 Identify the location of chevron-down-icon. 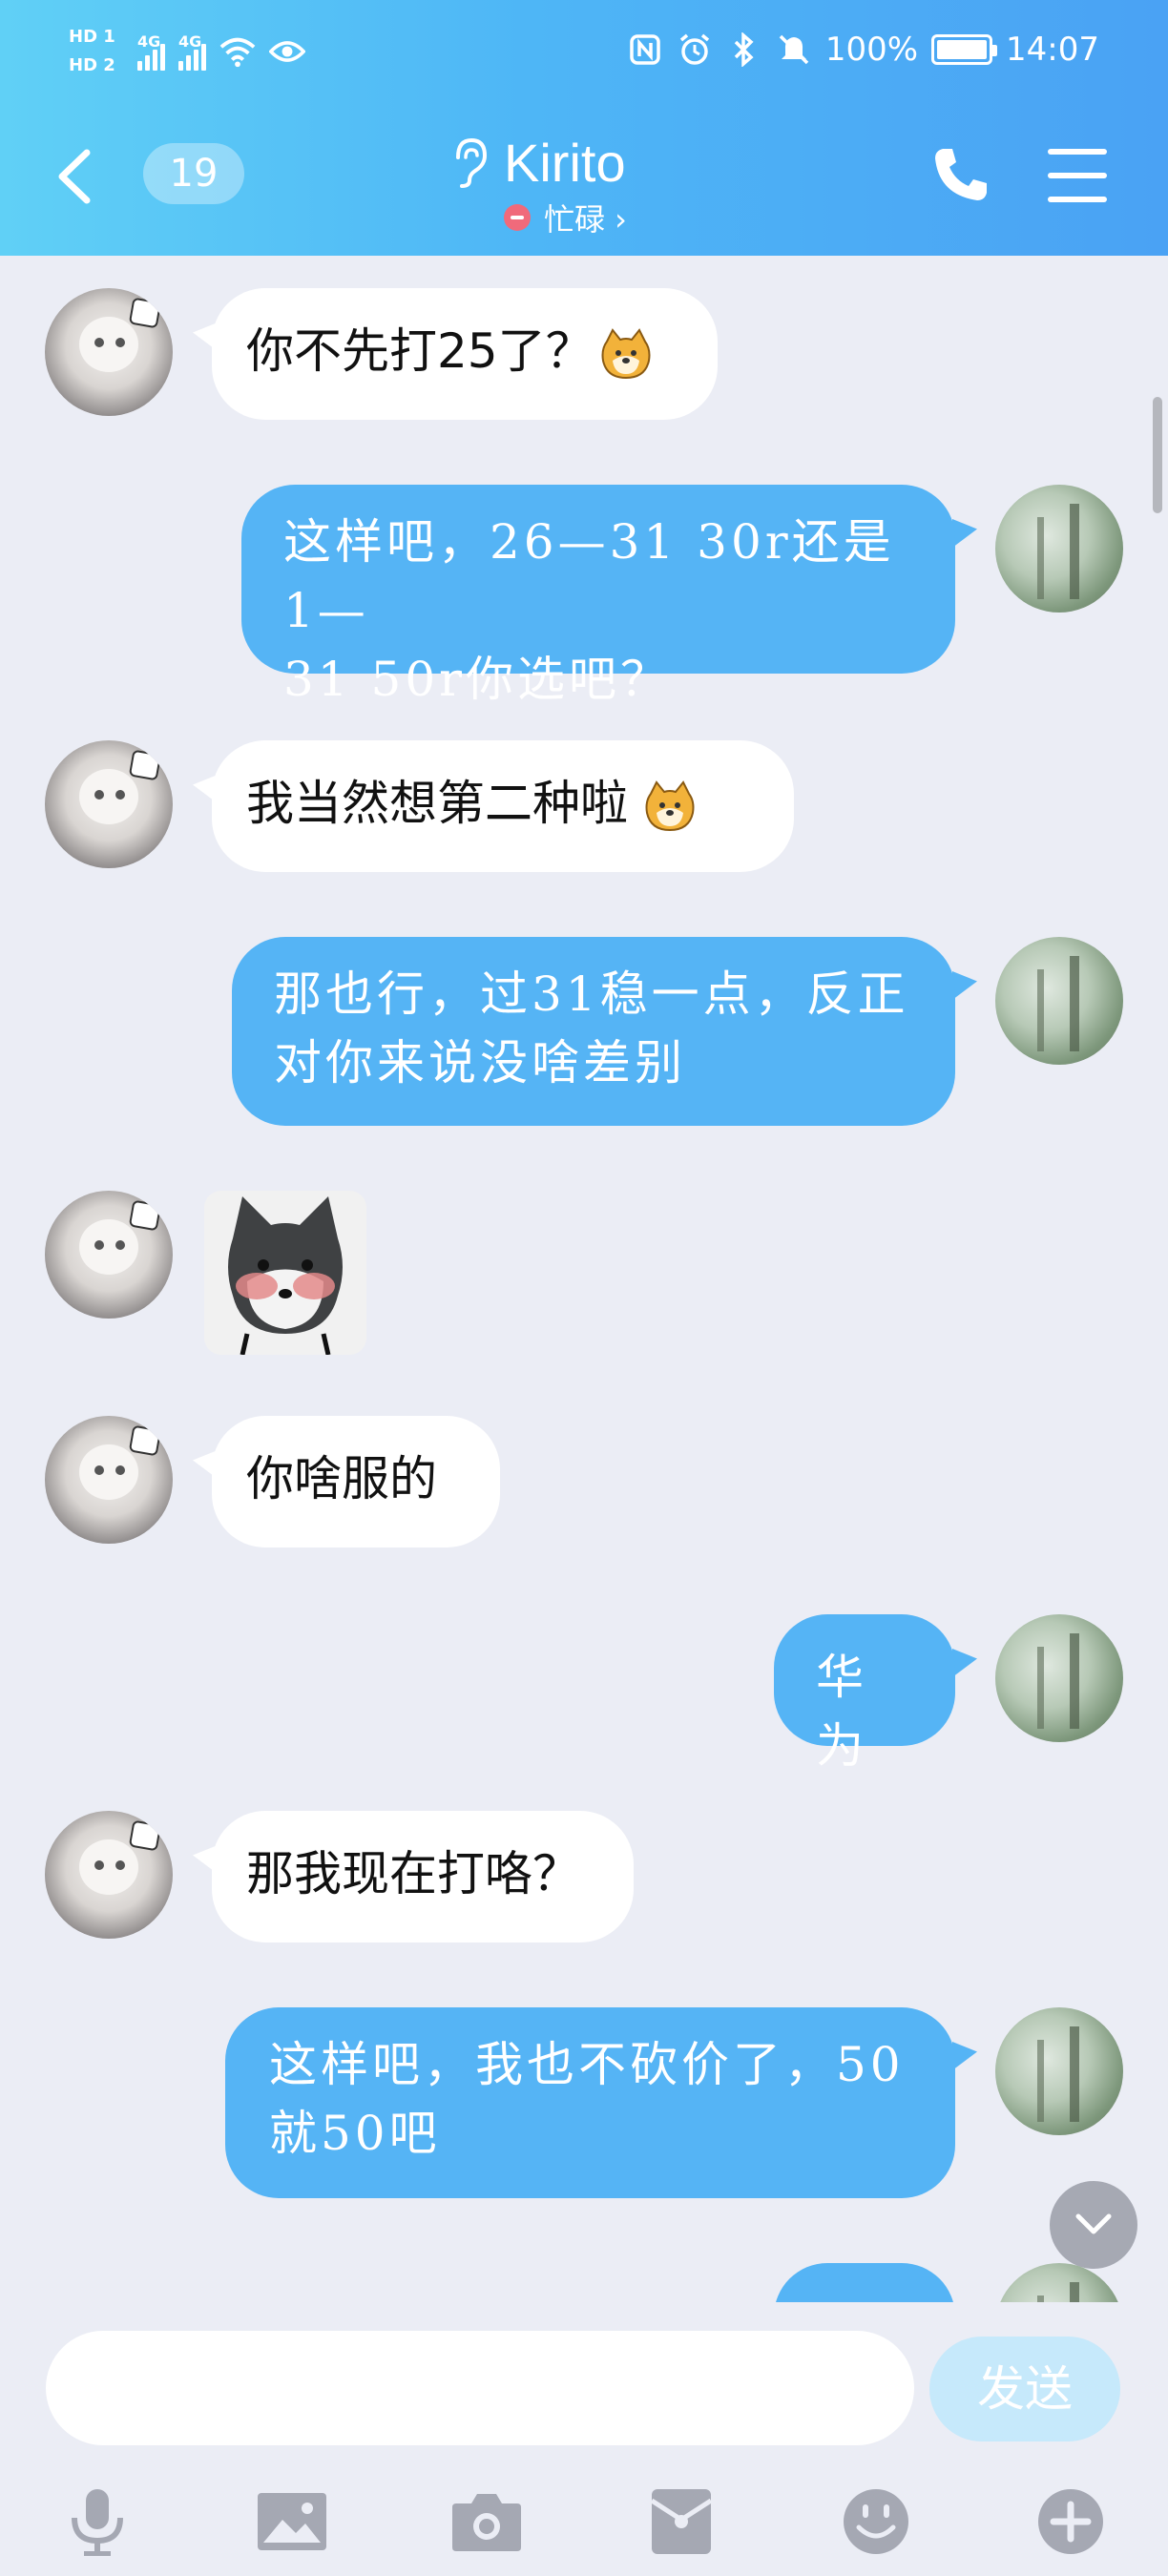
(1093, 2223).